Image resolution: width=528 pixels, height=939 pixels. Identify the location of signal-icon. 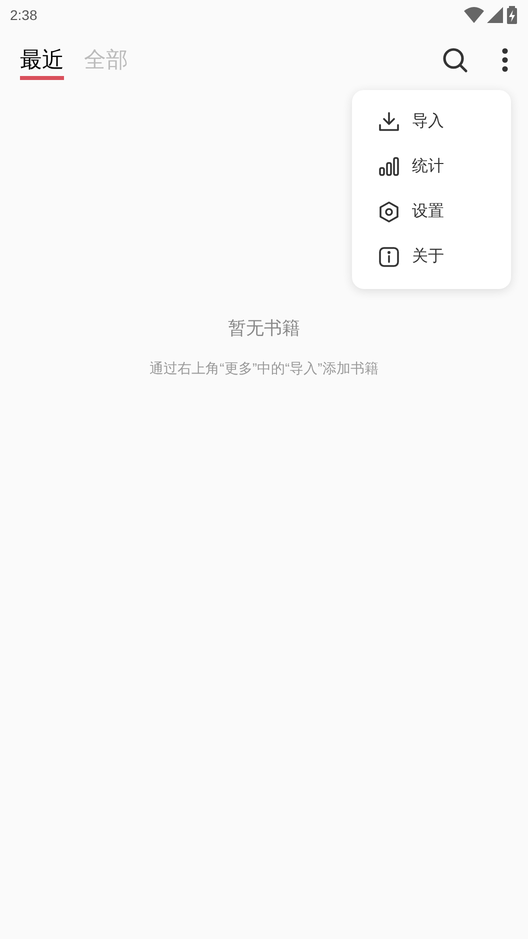
(495, 15).